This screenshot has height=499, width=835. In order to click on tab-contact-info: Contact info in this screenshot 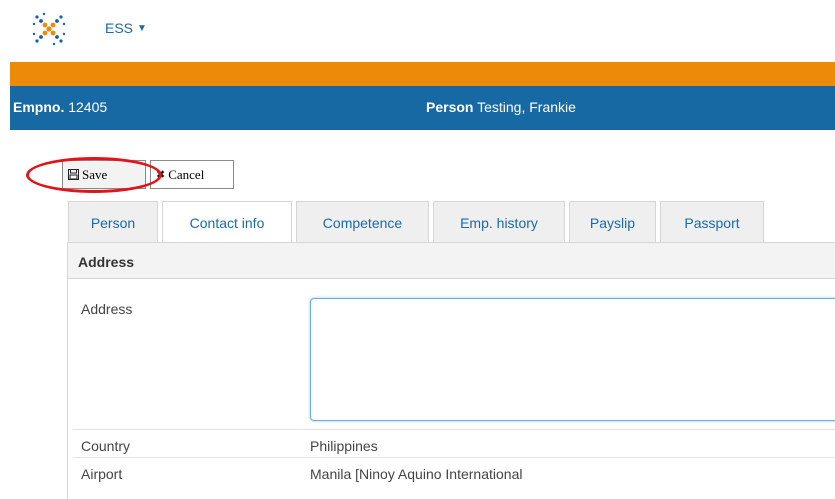, I will do `click(227, 222)`.